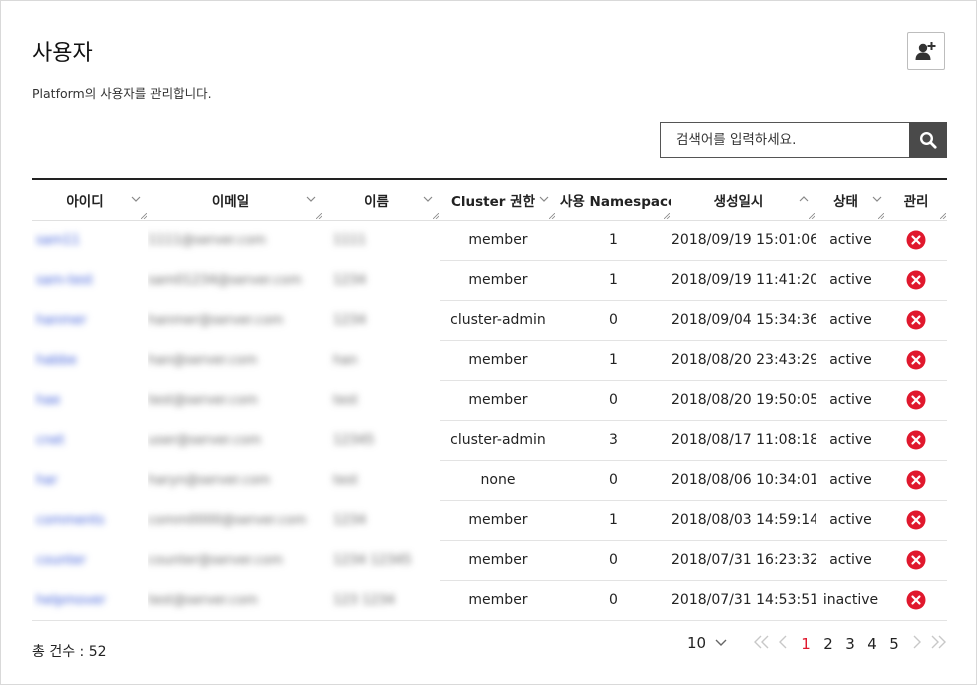 The width and height of the screenshot is (977, 685). Describe the element at coordinates (71, 600) in the screenshot. I see `user-id-link: helpmover` at that location.